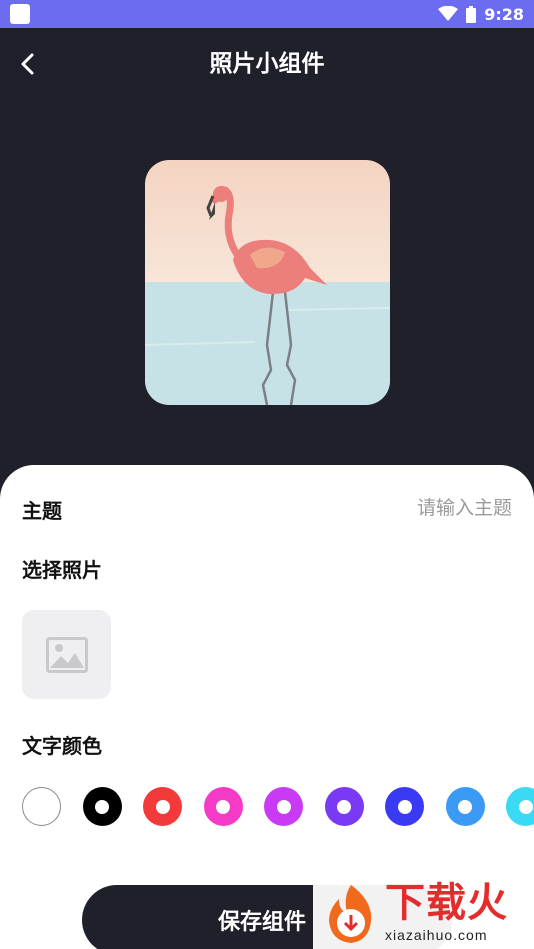  What do you see at coordinates (62, 746) in the screenshot?
I see `text-color-label: 文字颜色` at bounding box center [62, 746].